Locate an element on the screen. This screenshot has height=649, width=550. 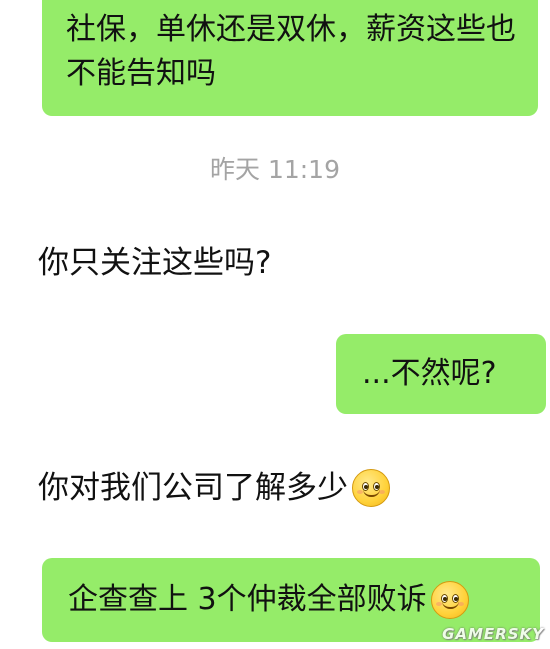
message-timestamp: 昨天 11:19 is located at coordinates (275, 169).